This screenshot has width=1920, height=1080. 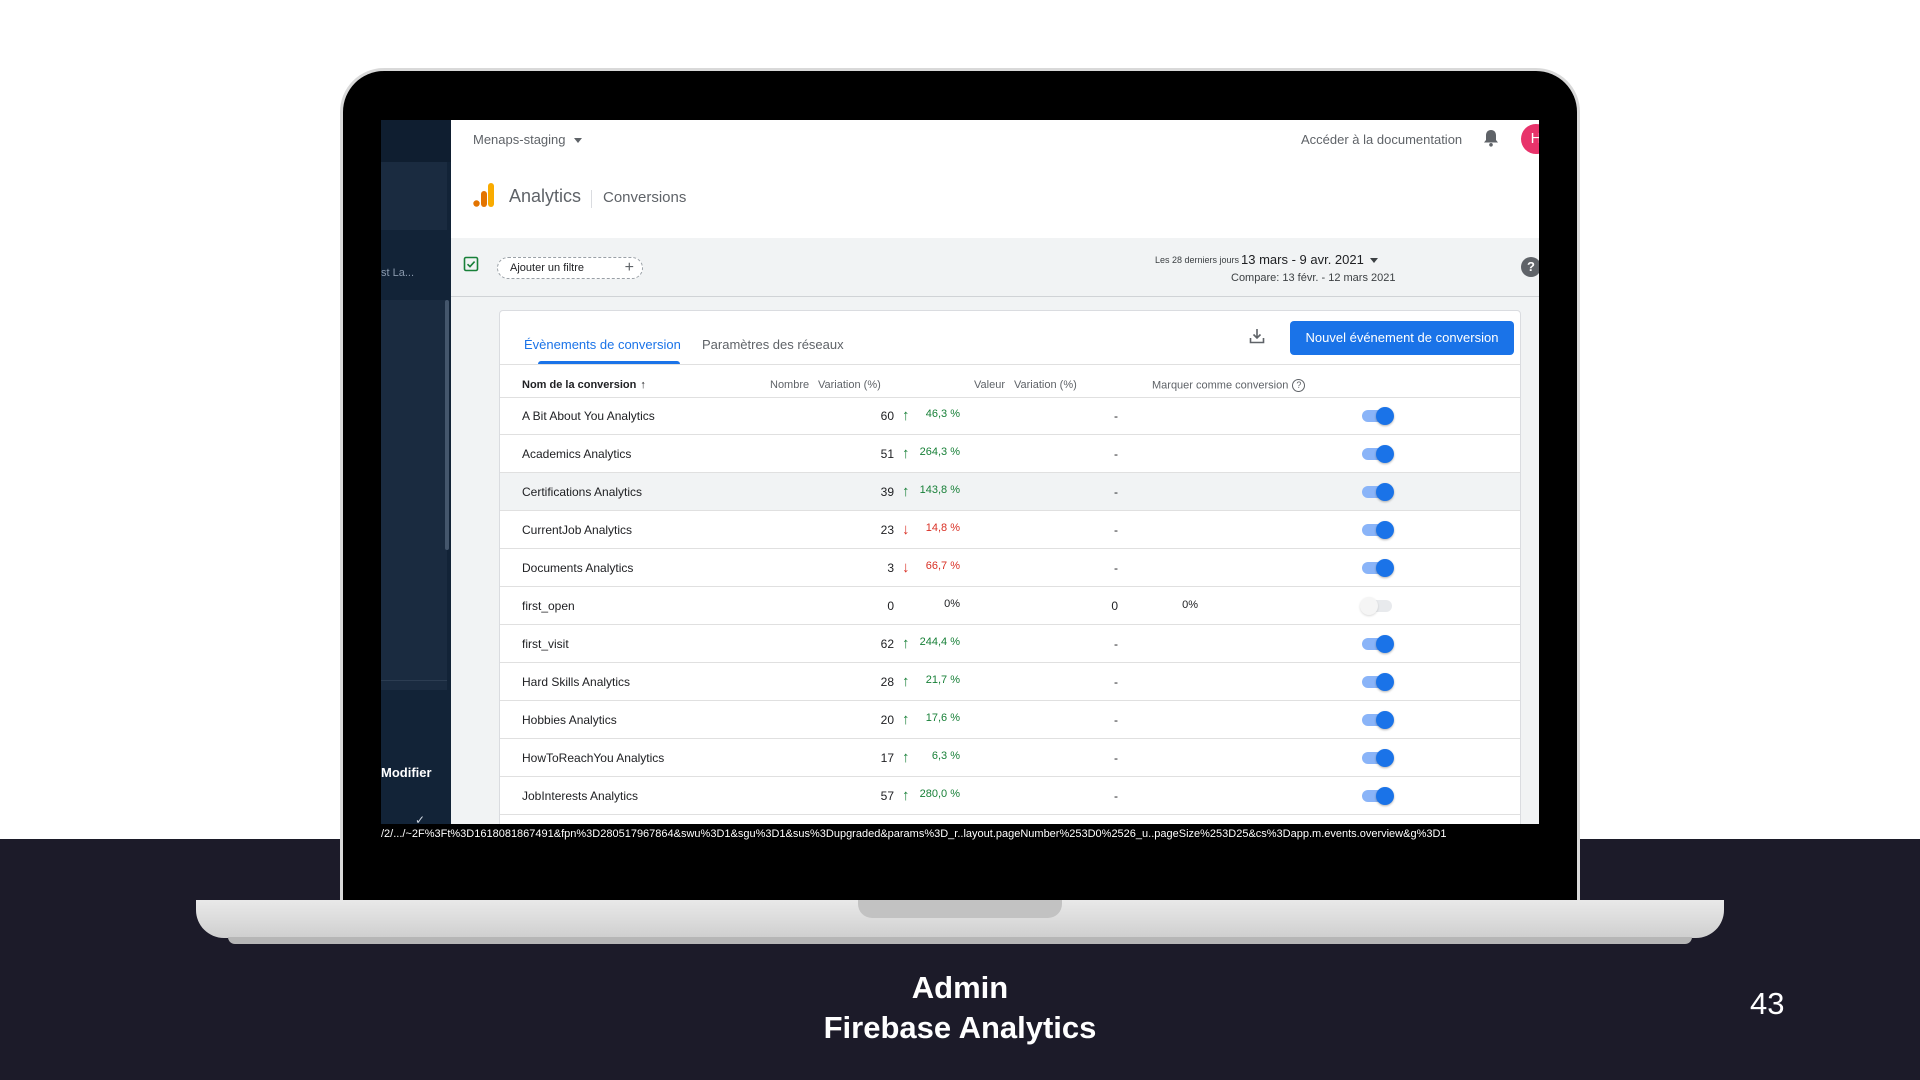 What do you see at coordinates (960, 909) in the screenshot?
I see `laptop-notch` at bounding box center [960, 909].